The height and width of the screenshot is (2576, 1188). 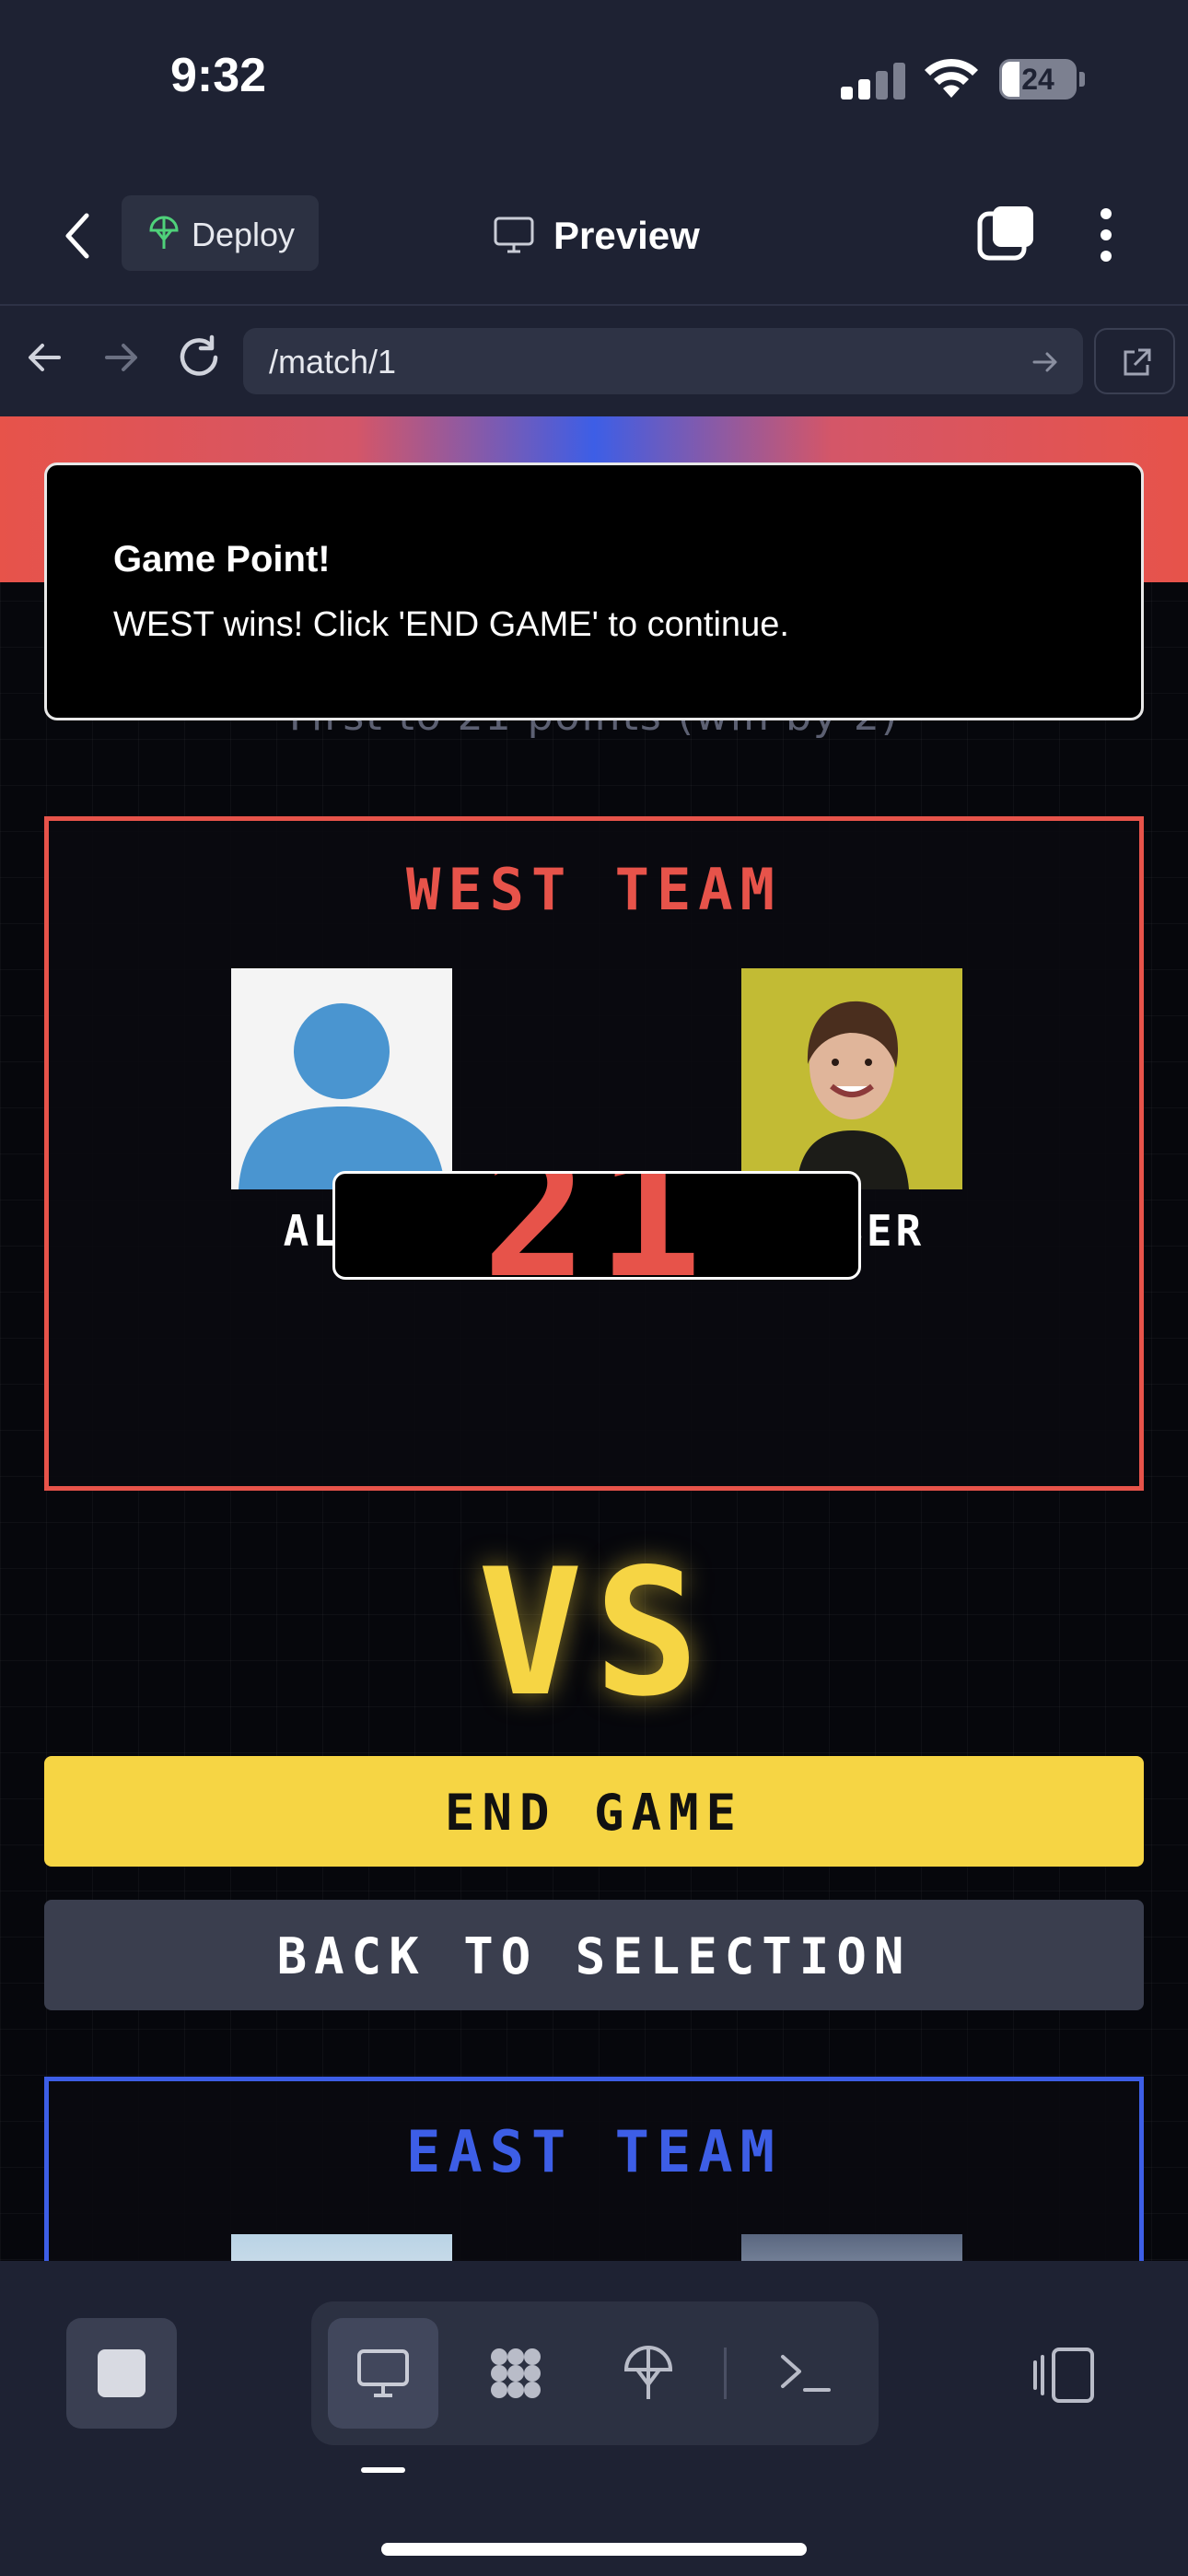 What do you see at coordinates (873, 80) in the screenshot?
I see `cellular-signal-icon` at bounding box center [873, 80].